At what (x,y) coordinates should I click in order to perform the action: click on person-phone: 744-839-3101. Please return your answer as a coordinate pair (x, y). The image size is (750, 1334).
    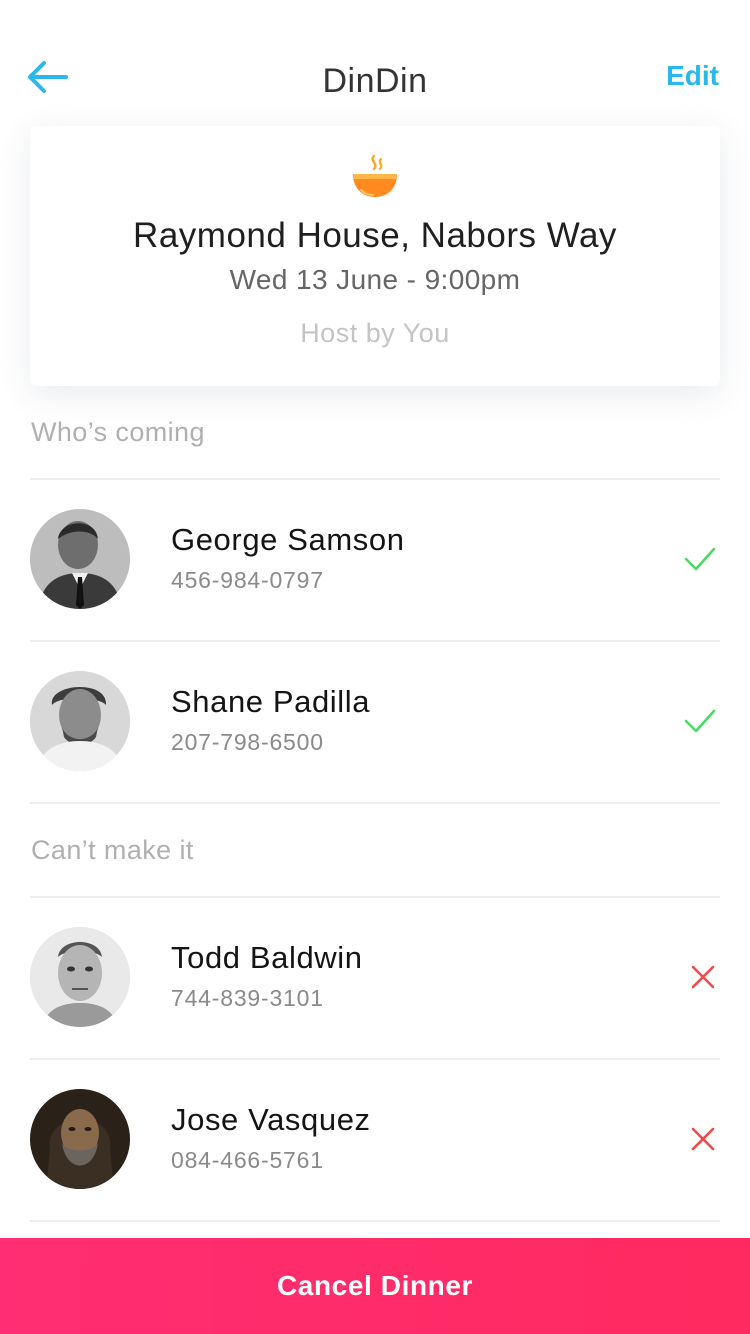
    Looking at the image, I should click on (247, 998).